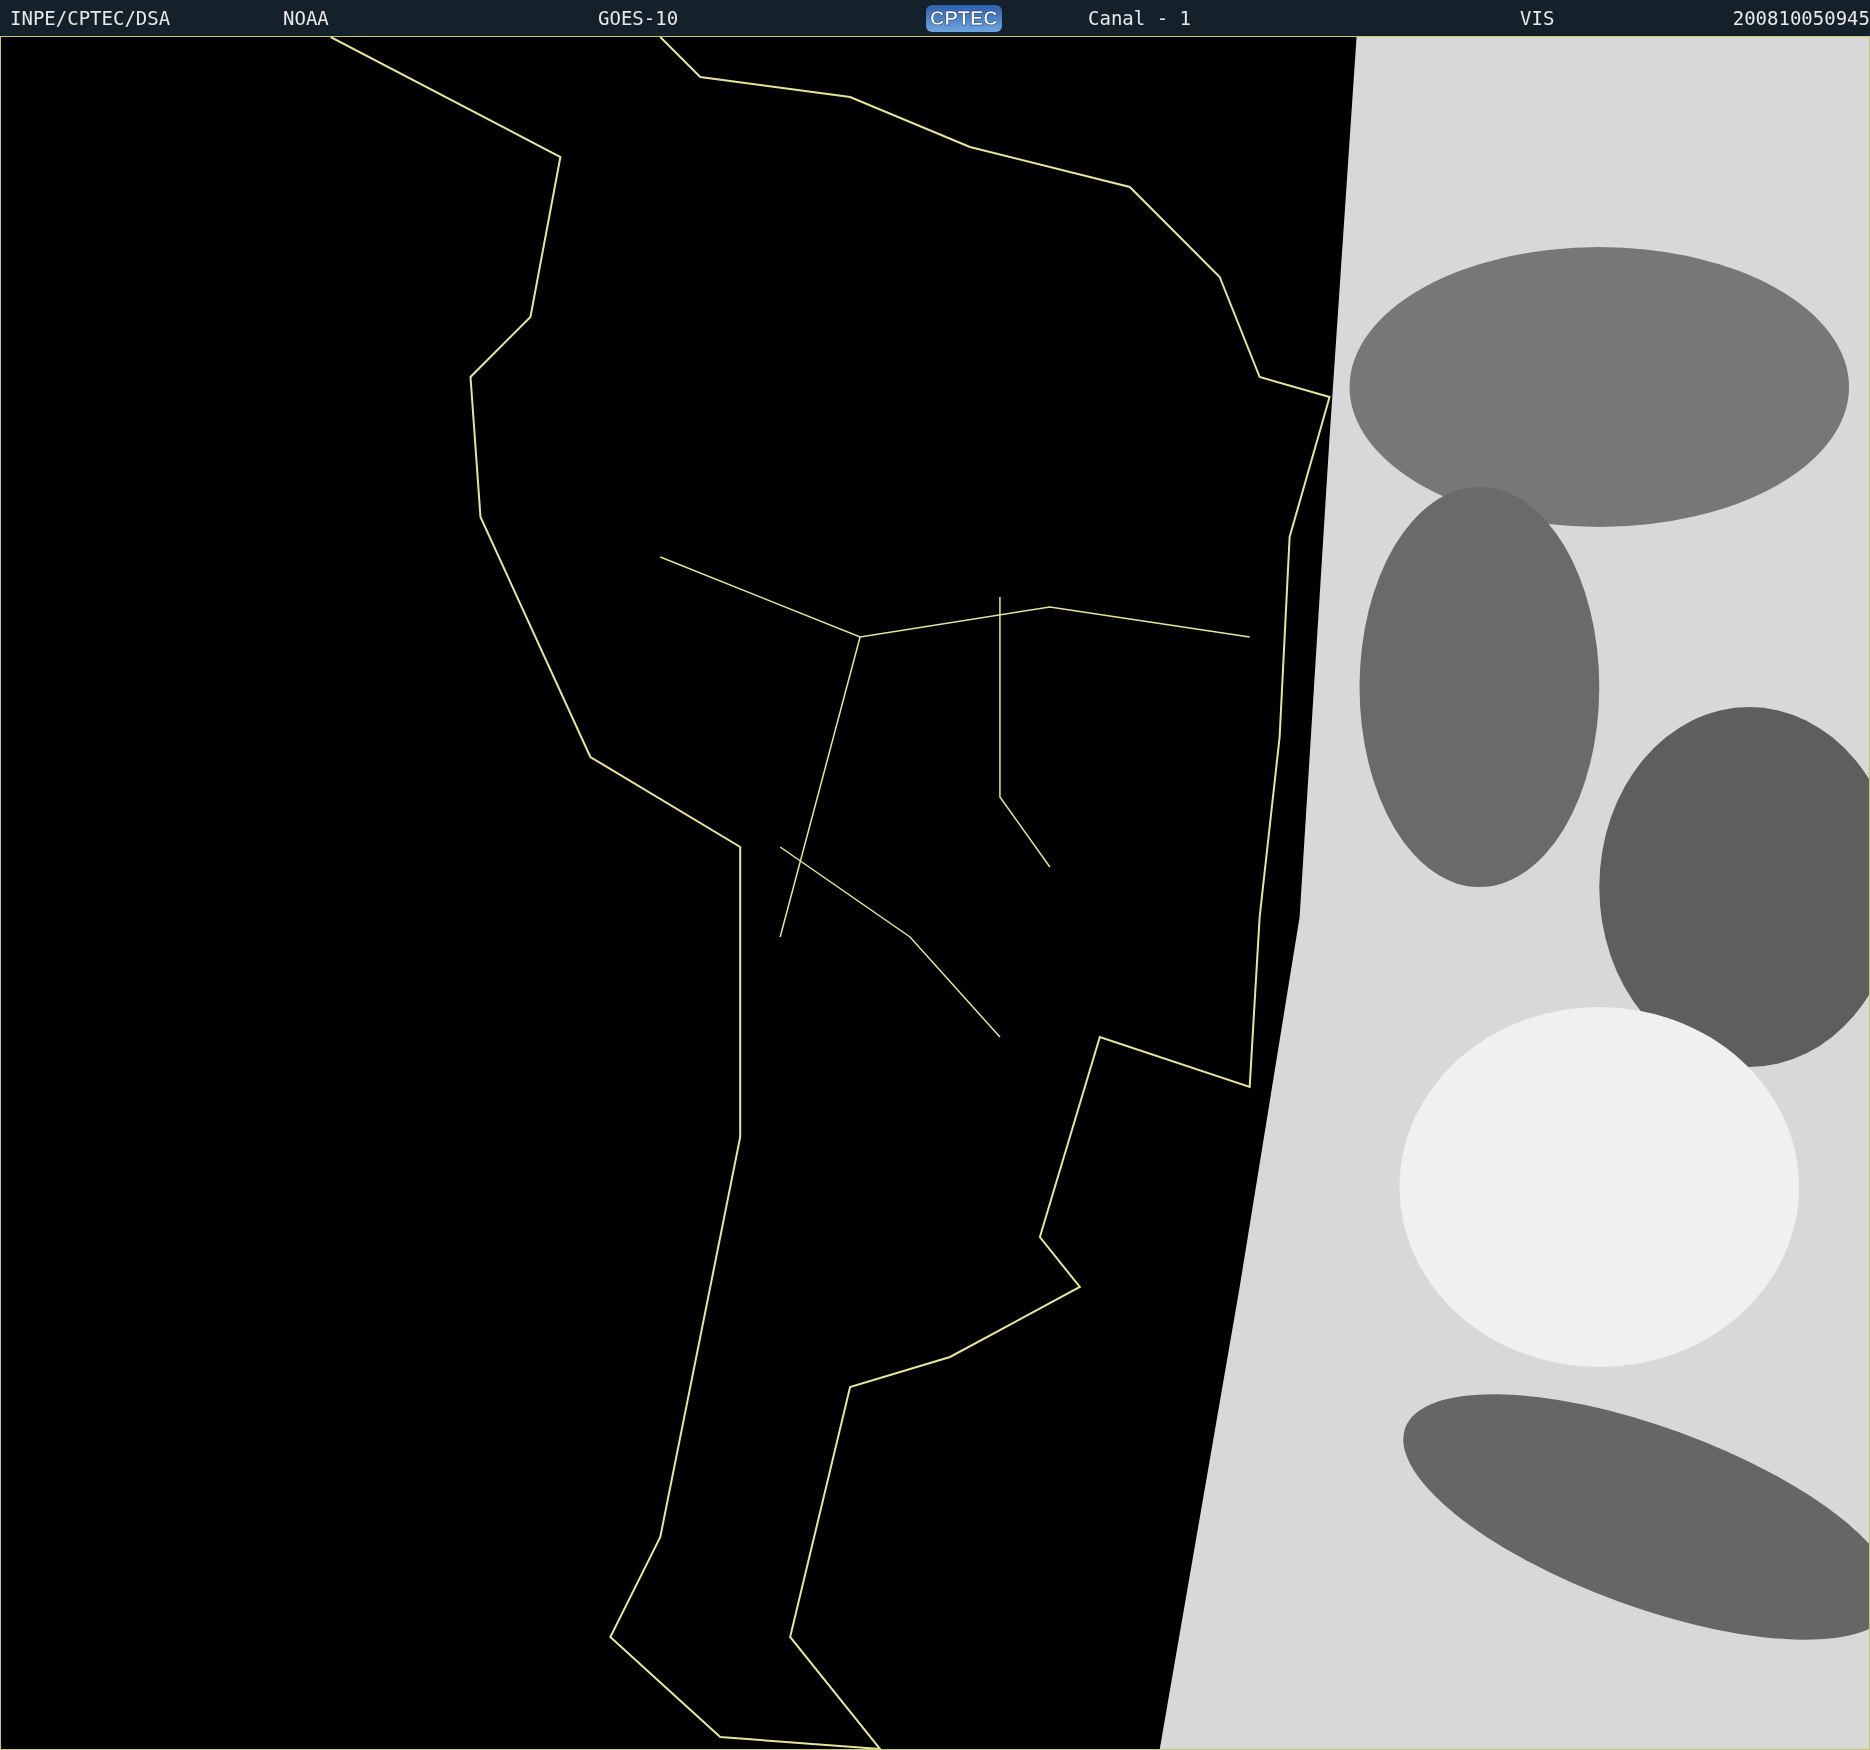 This screenshot has height=1750, width=1870. I want to click on source-label: INPE/CPTEC/DSA, so click(90, 18).